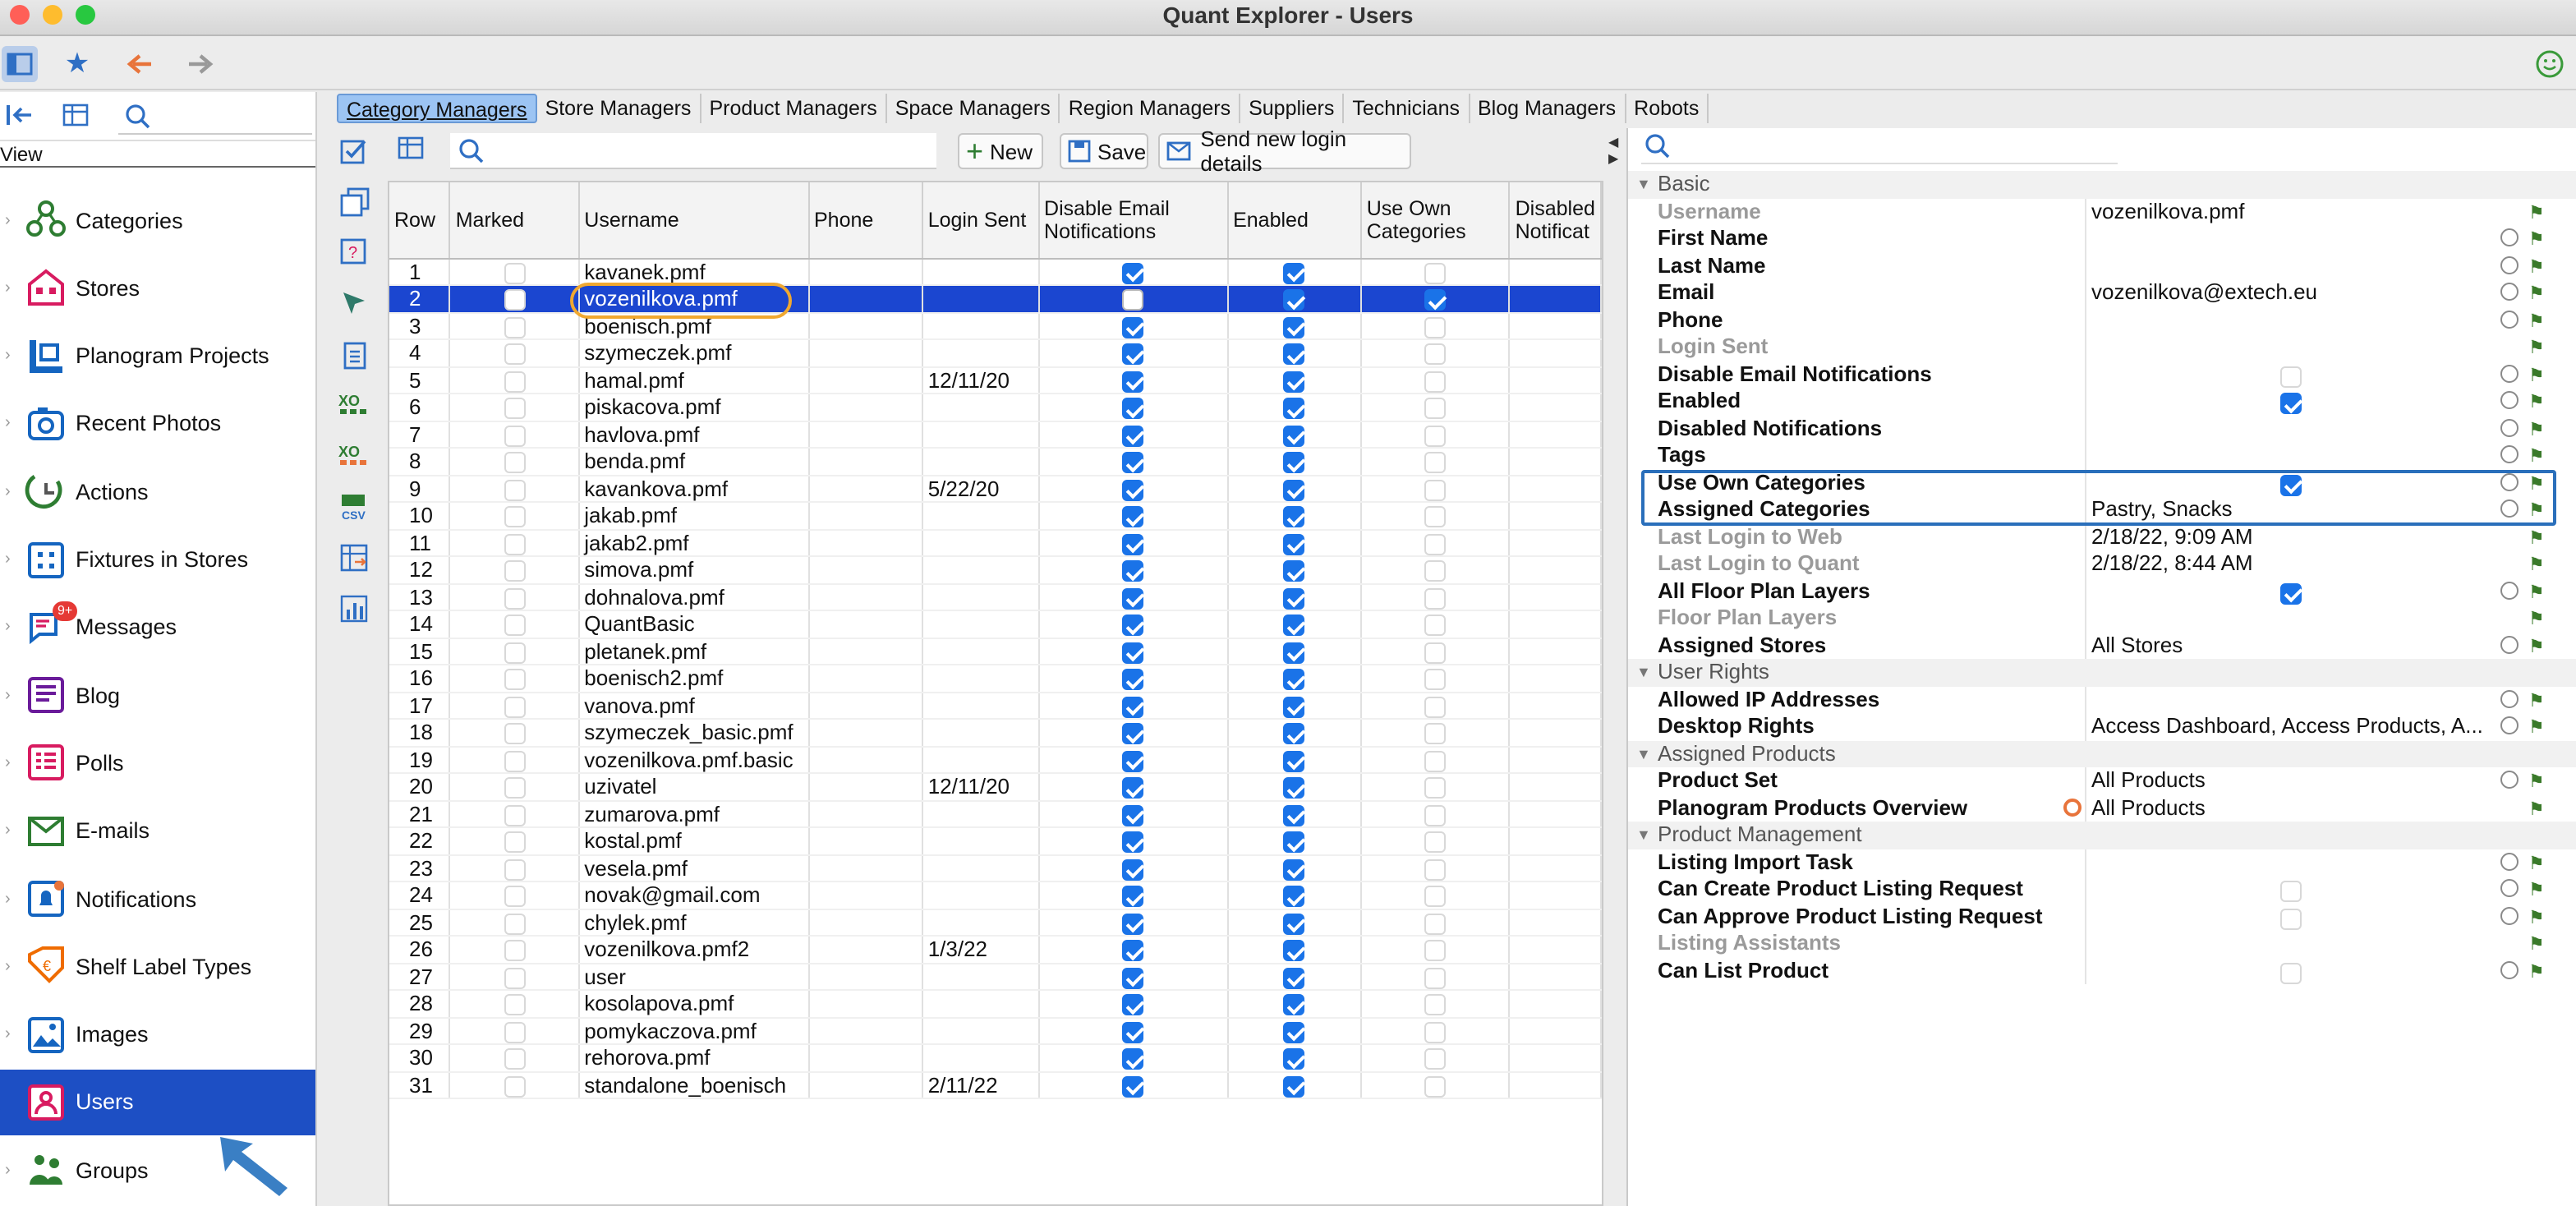  I want to click on username-cell: pletanek.pmf, so click(693, 651).